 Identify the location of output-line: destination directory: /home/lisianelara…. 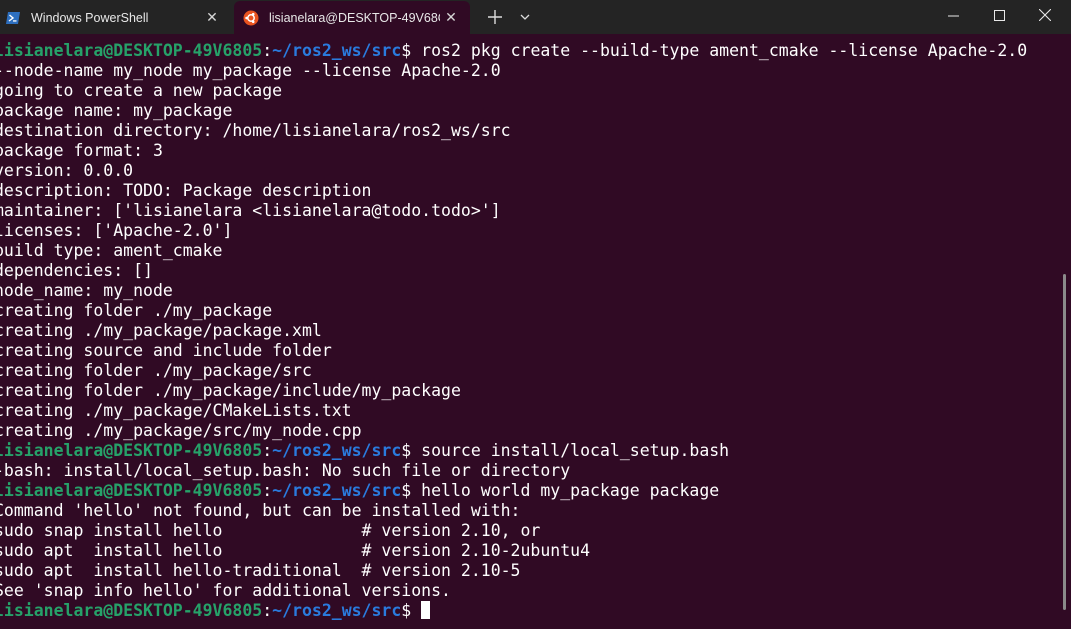
(255, 130).